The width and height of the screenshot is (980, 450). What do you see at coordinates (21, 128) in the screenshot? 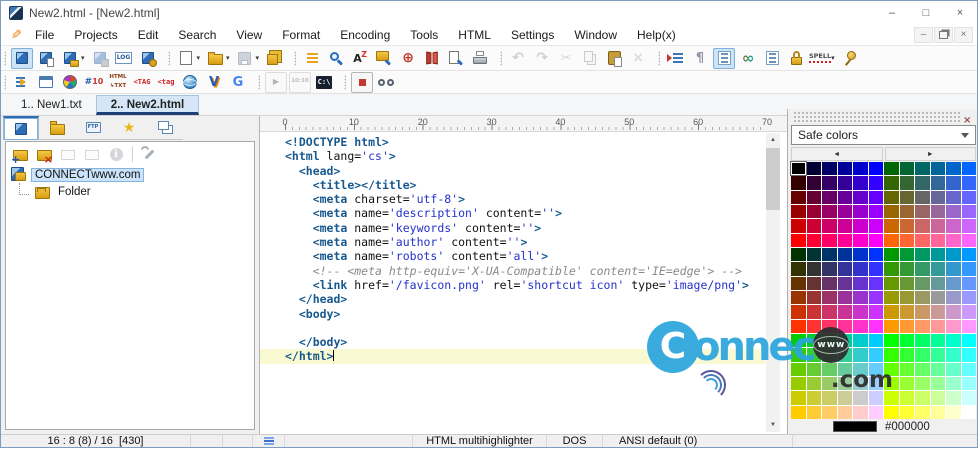
I see `project-tab` at bounding box center [21, 128].